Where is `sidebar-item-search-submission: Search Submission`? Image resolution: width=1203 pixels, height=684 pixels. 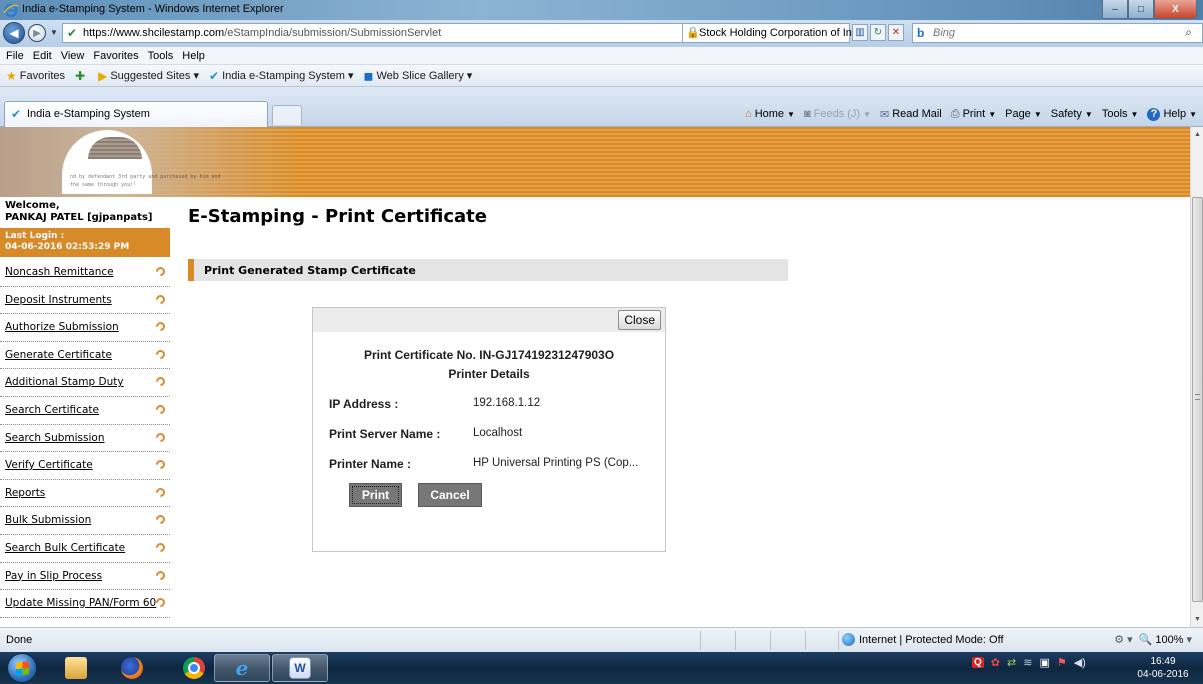 sidebar-item-search-submission: Search Submission is located at coordinates (85, 439).